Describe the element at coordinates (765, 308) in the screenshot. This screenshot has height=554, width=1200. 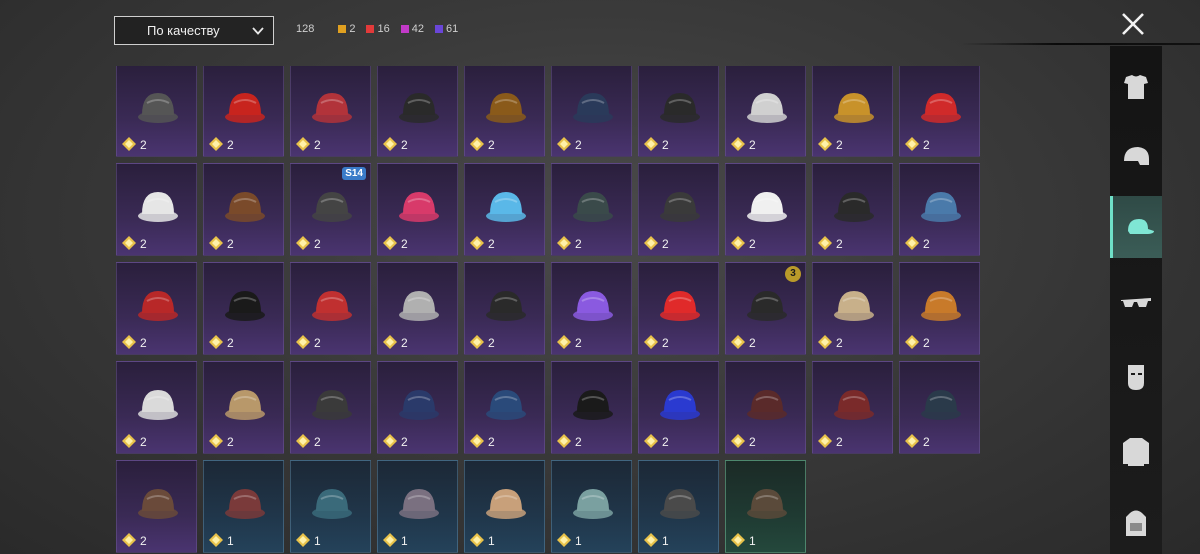
I see `item-tile: 23` at that location.